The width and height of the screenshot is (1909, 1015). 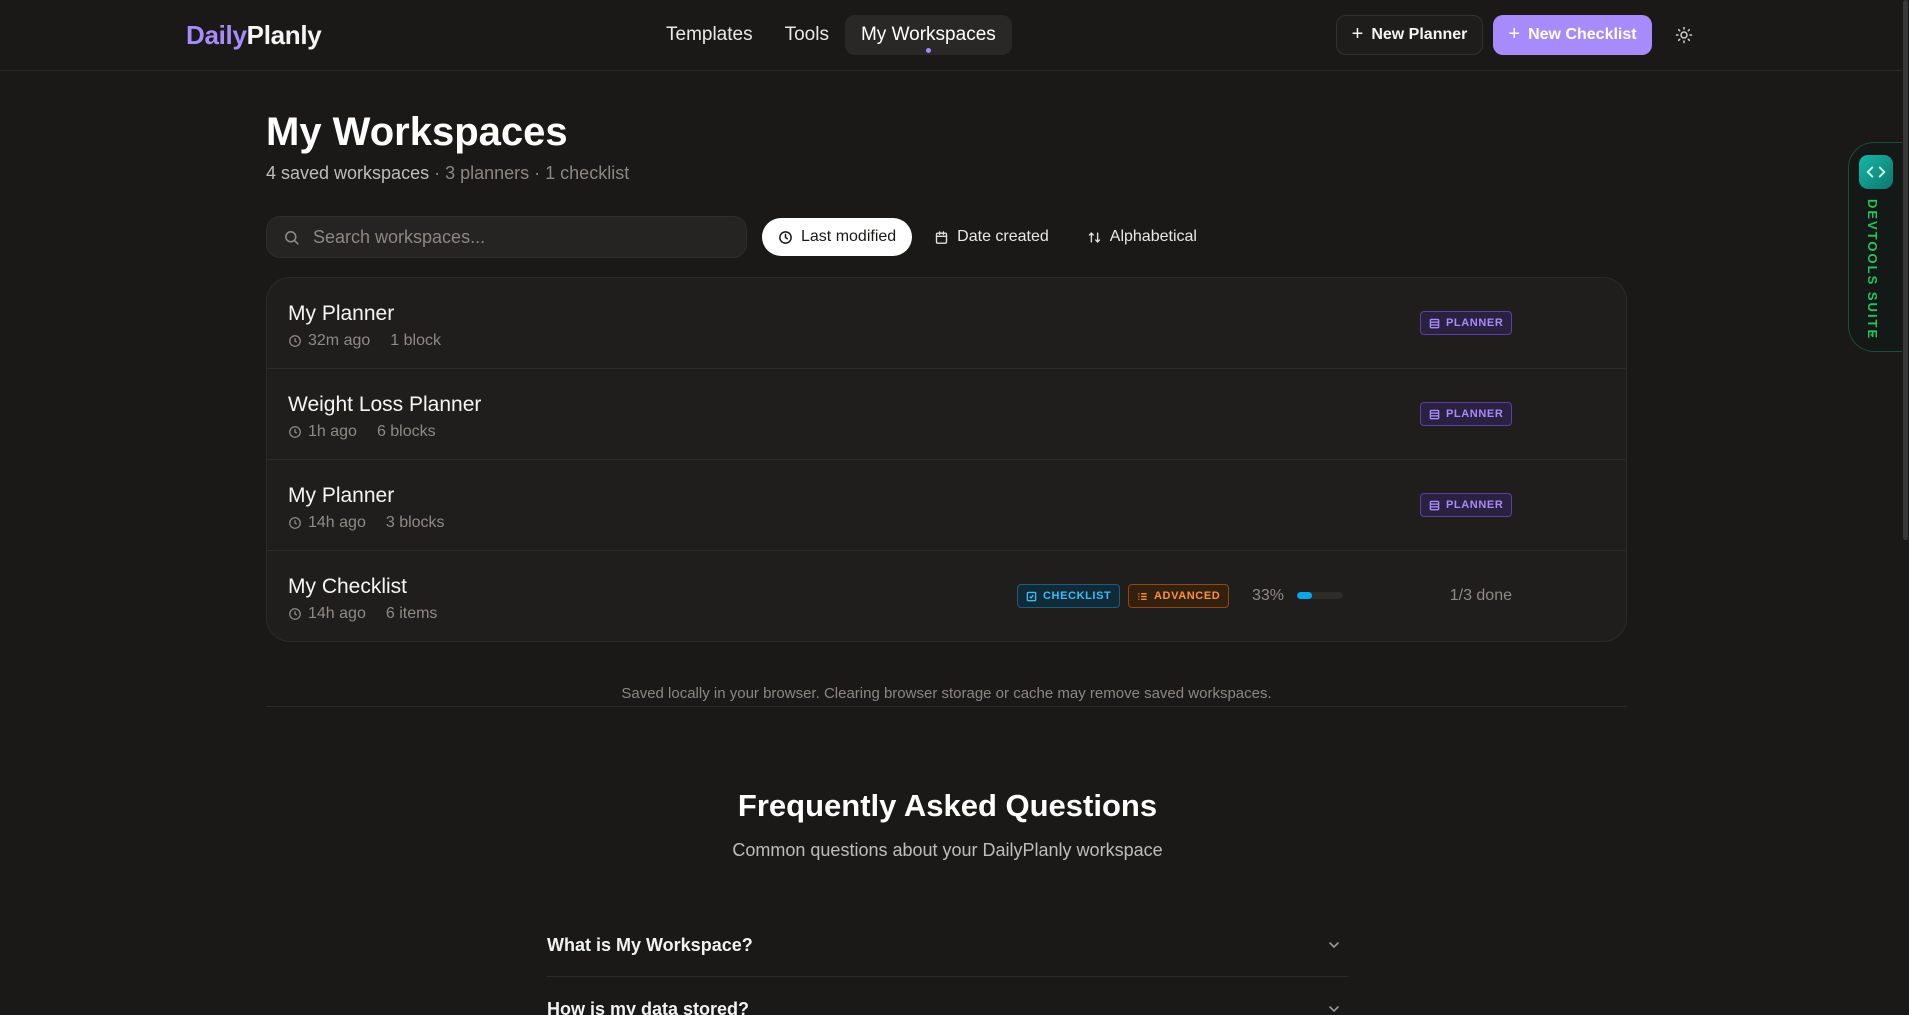 What do you see at coordinates (284, 35) in the screenshot?
I see `brand-logo-planly: Planly` at bounding box center [284, 35].